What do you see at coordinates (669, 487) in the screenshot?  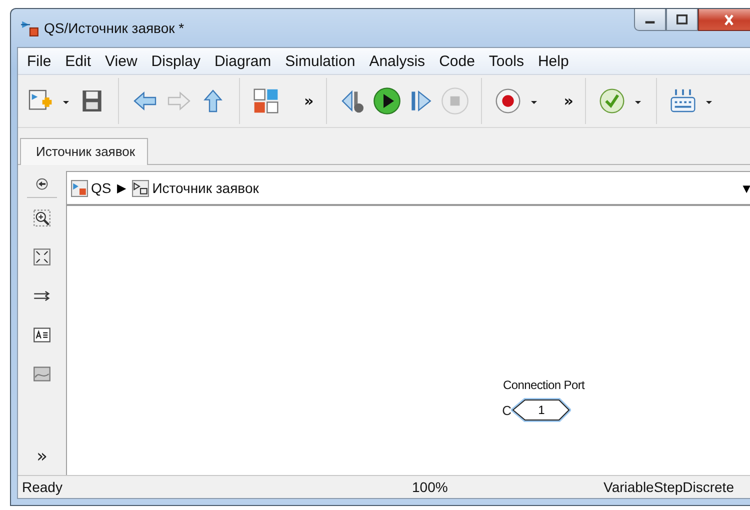 I see `solver-name: VariableStepDiscrete` at bounding box center [669, 487].